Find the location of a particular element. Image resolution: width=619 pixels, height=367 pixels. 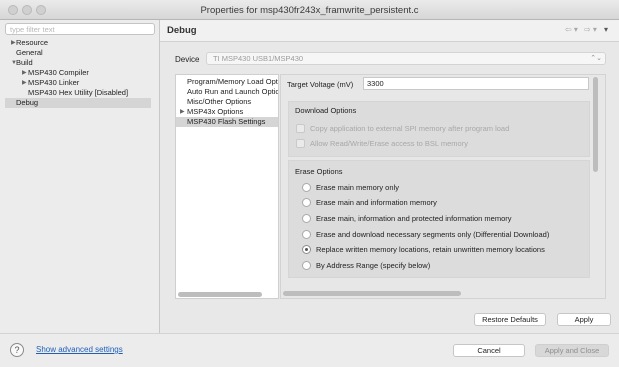

subnav-item-label: MSP43x Options is located at coordinates (215, 111).